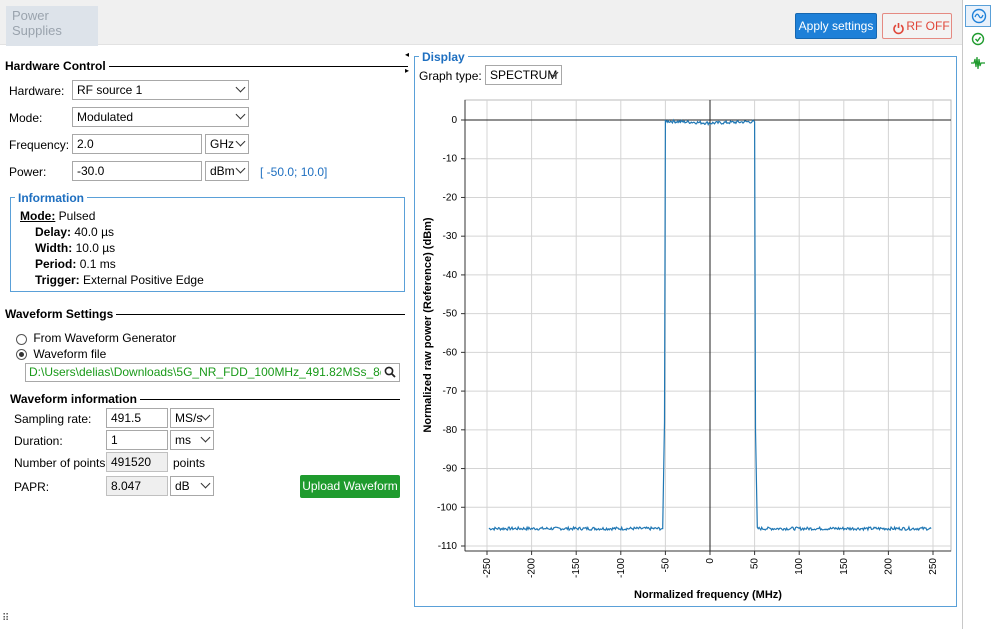  Describe the element at coordinates (57, 280) in the screenshot. I see `info-trigger-key: Trigger:` at that location.